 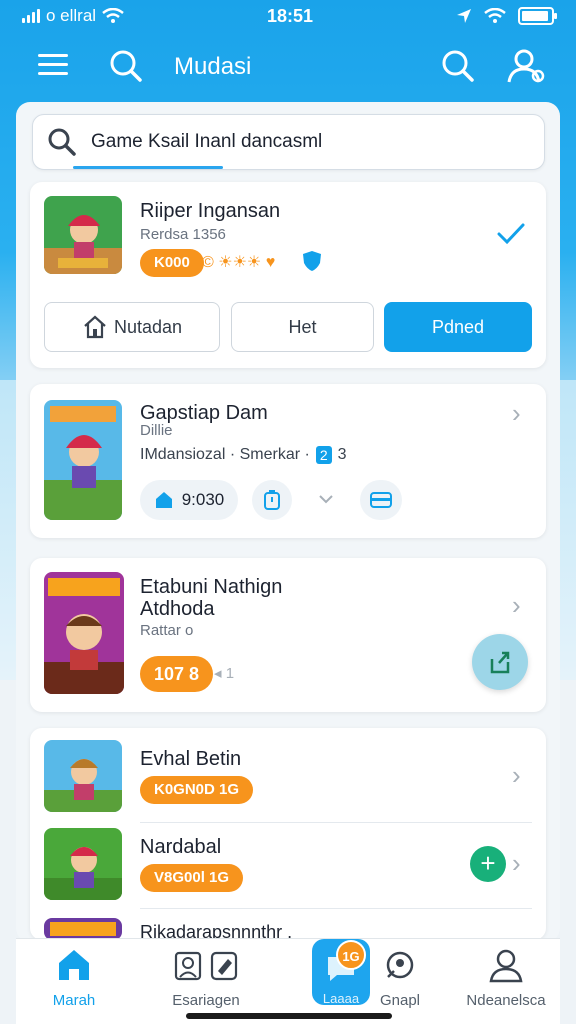 I want to click on stat-chip: 9:030, so click(x=189, y=500).